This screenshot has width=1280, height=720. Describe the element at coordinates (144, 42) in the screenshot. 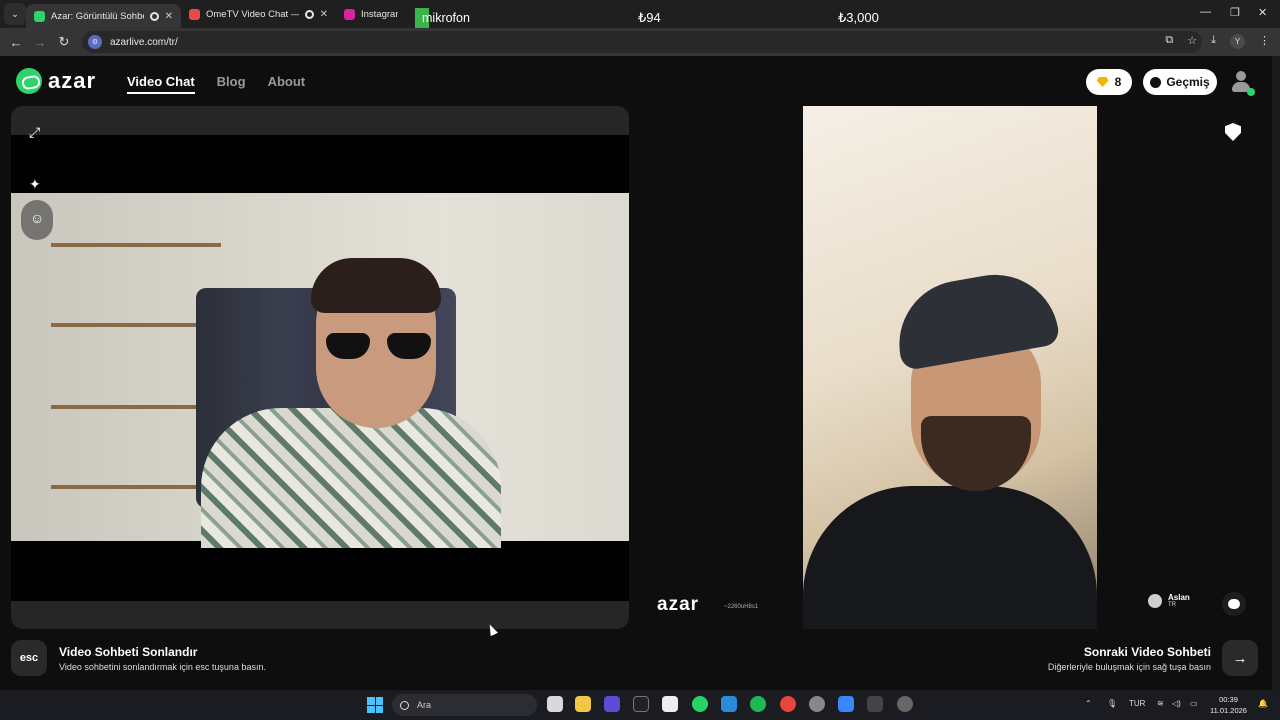

I see `url-text: azarlive.com/tr/` at that location.